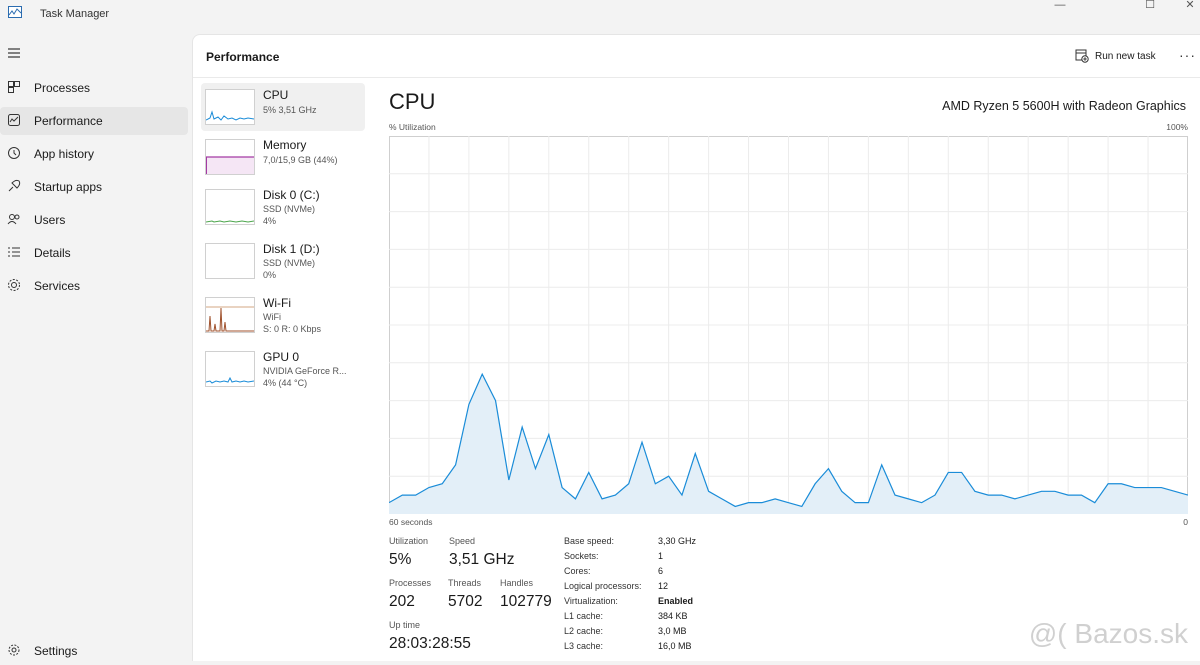 The width and height of the screenshot is (1200, 665). What do you see at coordinates (277, 303) in the screenshot?
I see `device-name: Wi-Fi` at bounding box center [277, 303].